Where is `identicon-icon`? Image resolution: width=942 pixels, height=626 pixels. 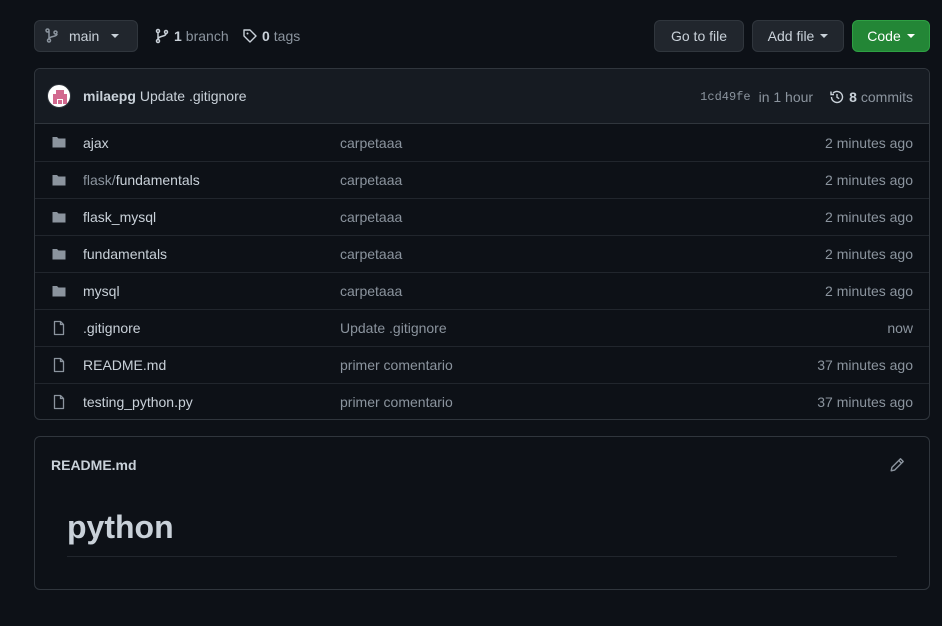 identicon-icon is located at coordinates (60, 97).